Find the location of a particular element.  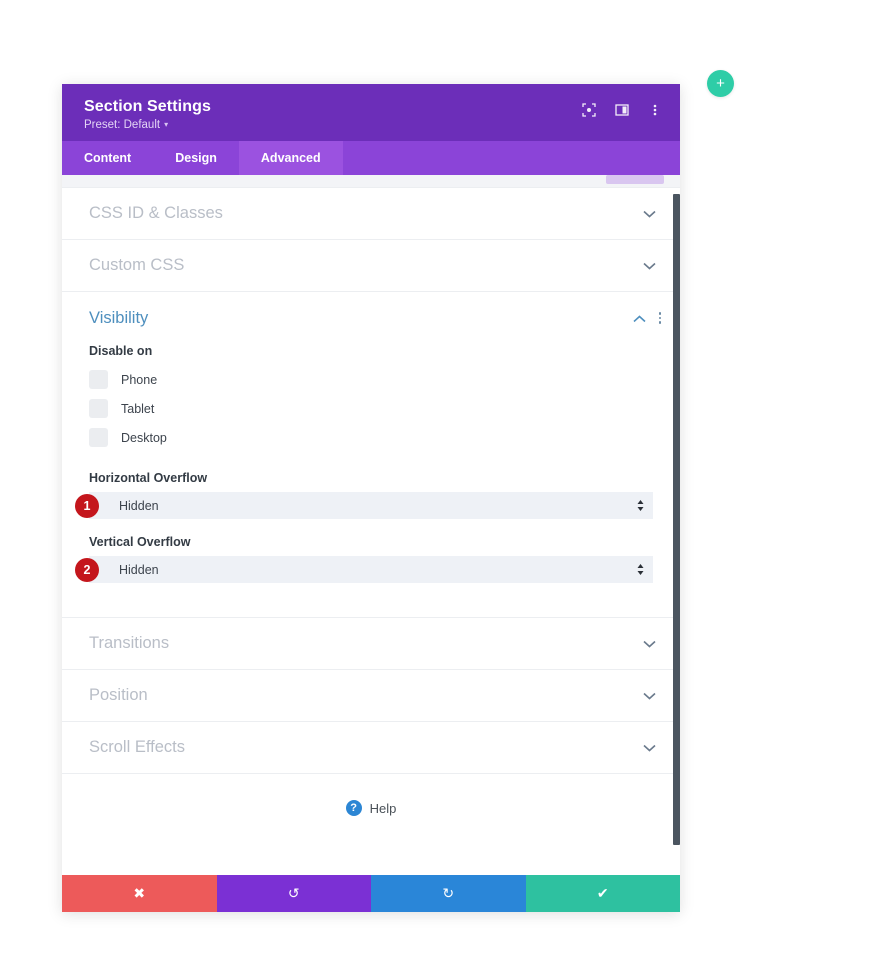

preset-label: Preset: Default is located at coordinates (122, 125).